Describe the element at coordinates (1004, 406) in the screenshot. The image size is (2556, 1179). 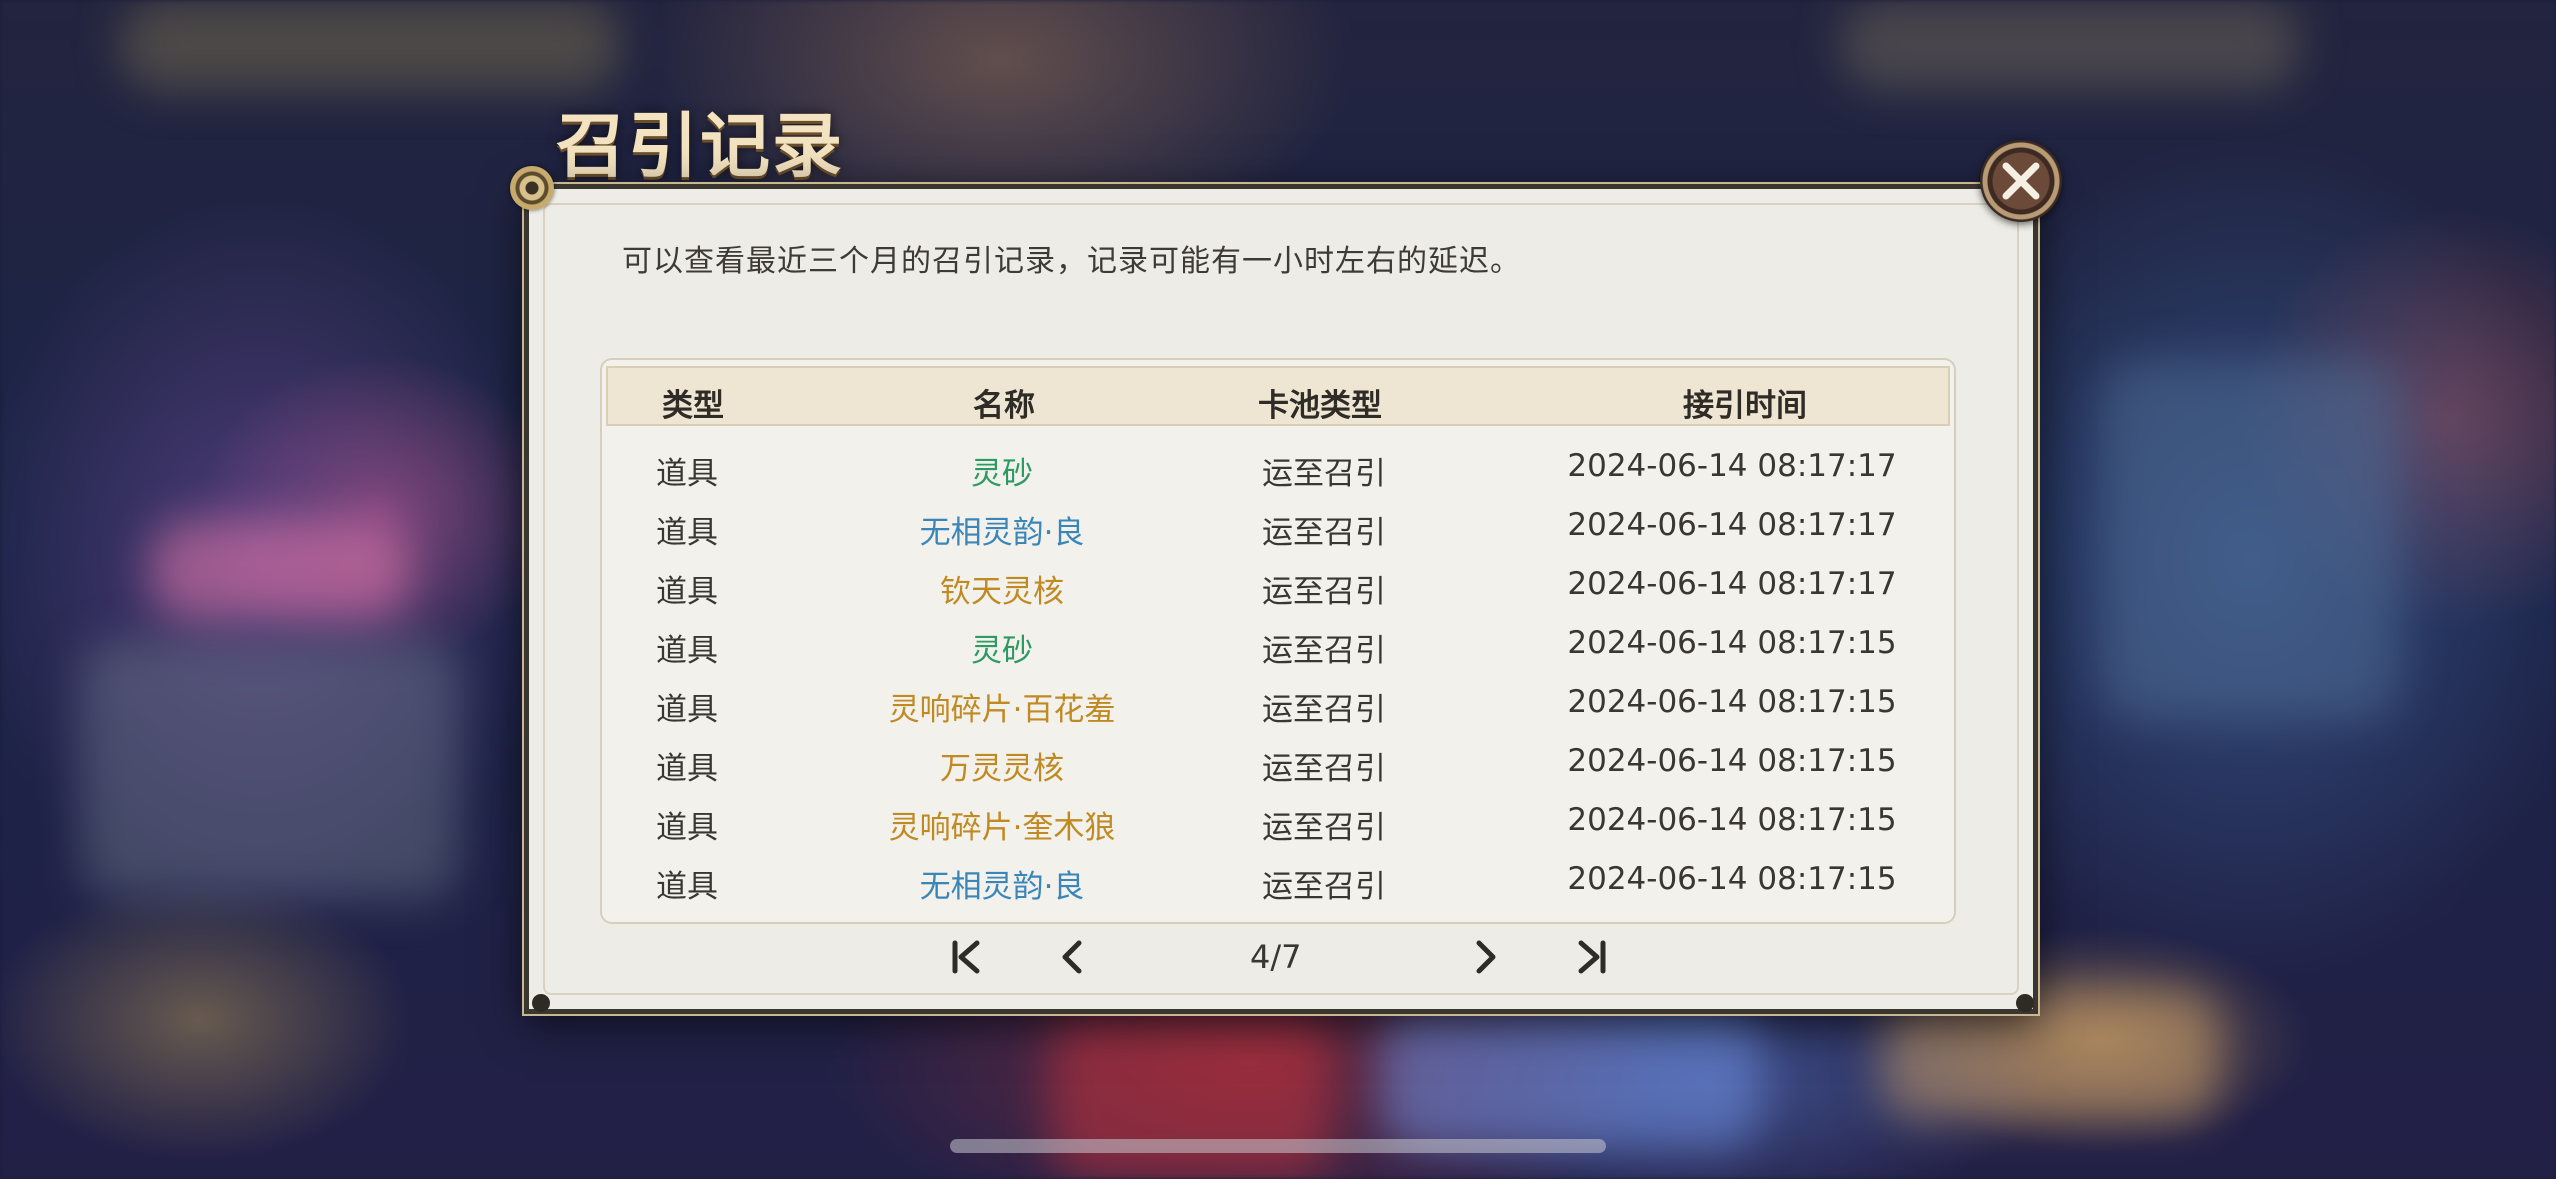
I see `header-name: 名称` at that location.